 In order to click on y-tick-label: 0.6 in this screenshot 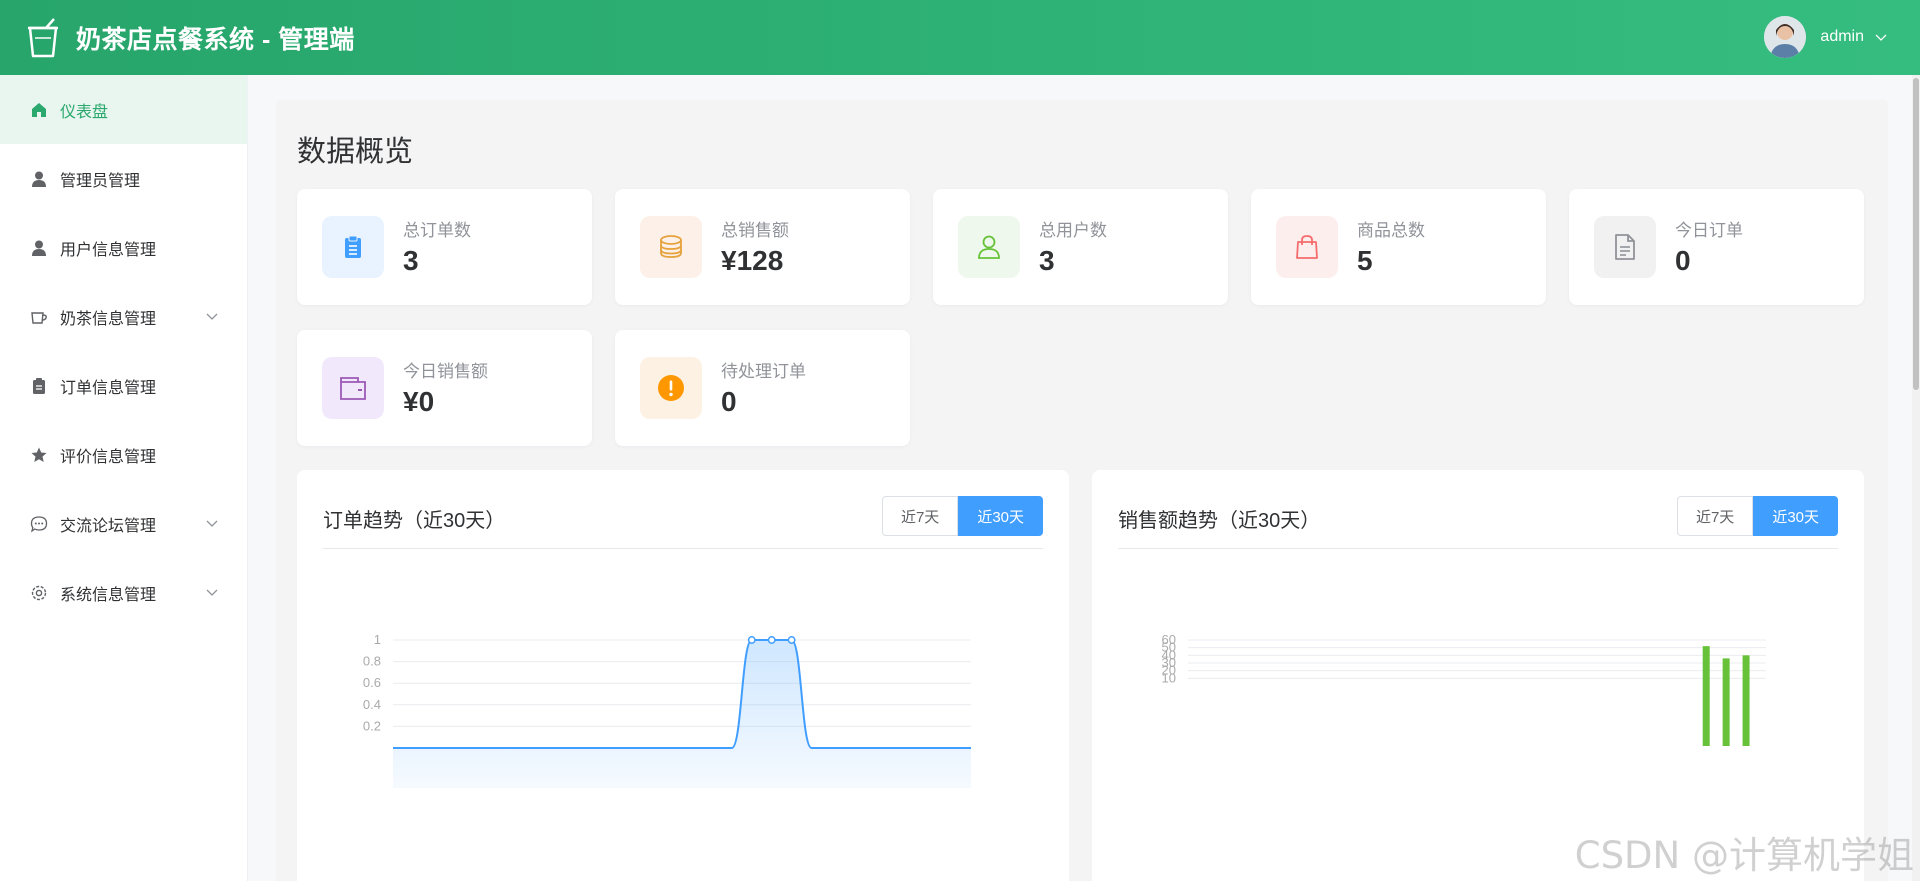, I will do `click(372, 682)`.